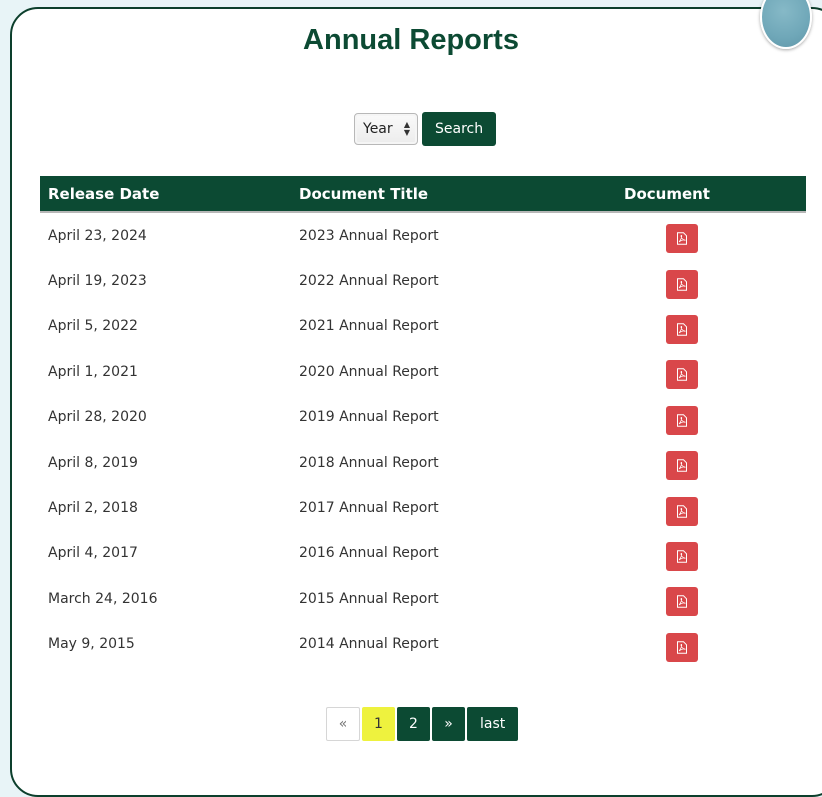 The image size is (822, 797). I want to click on release-date-cell: April 4, 2017, so click(93, 553).